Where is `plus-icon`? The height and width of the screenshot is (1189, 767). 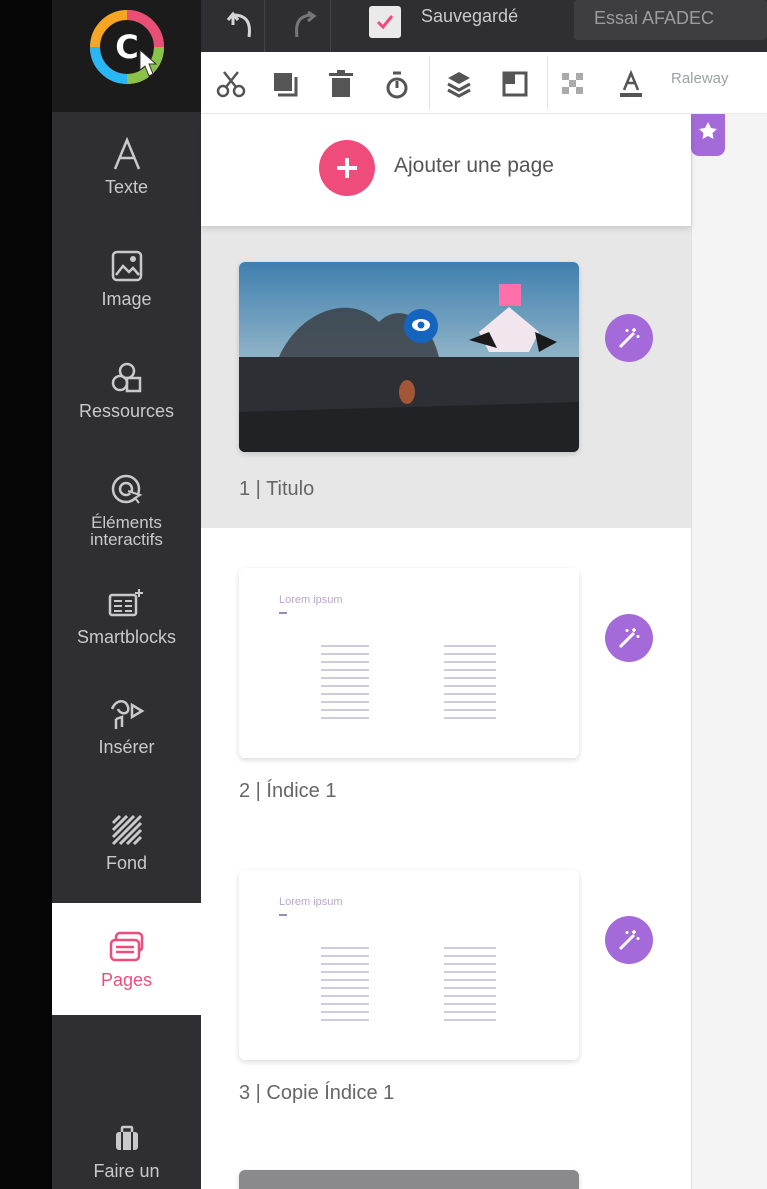
plus-icon is located at coordinates (347, 168).